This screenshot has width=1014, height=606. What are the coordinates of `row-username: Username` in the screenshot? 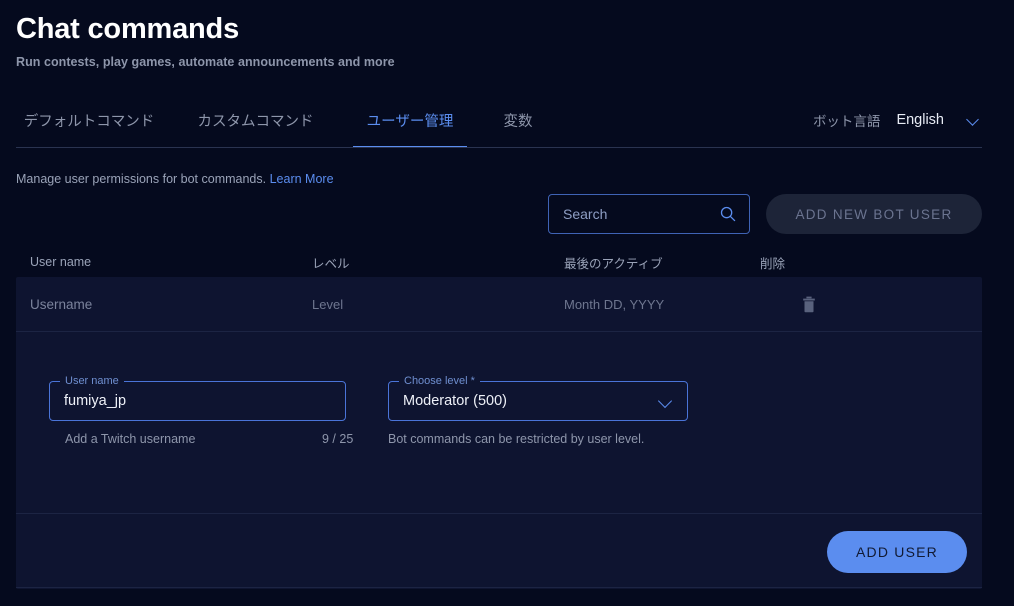 It's located at (61, 304).